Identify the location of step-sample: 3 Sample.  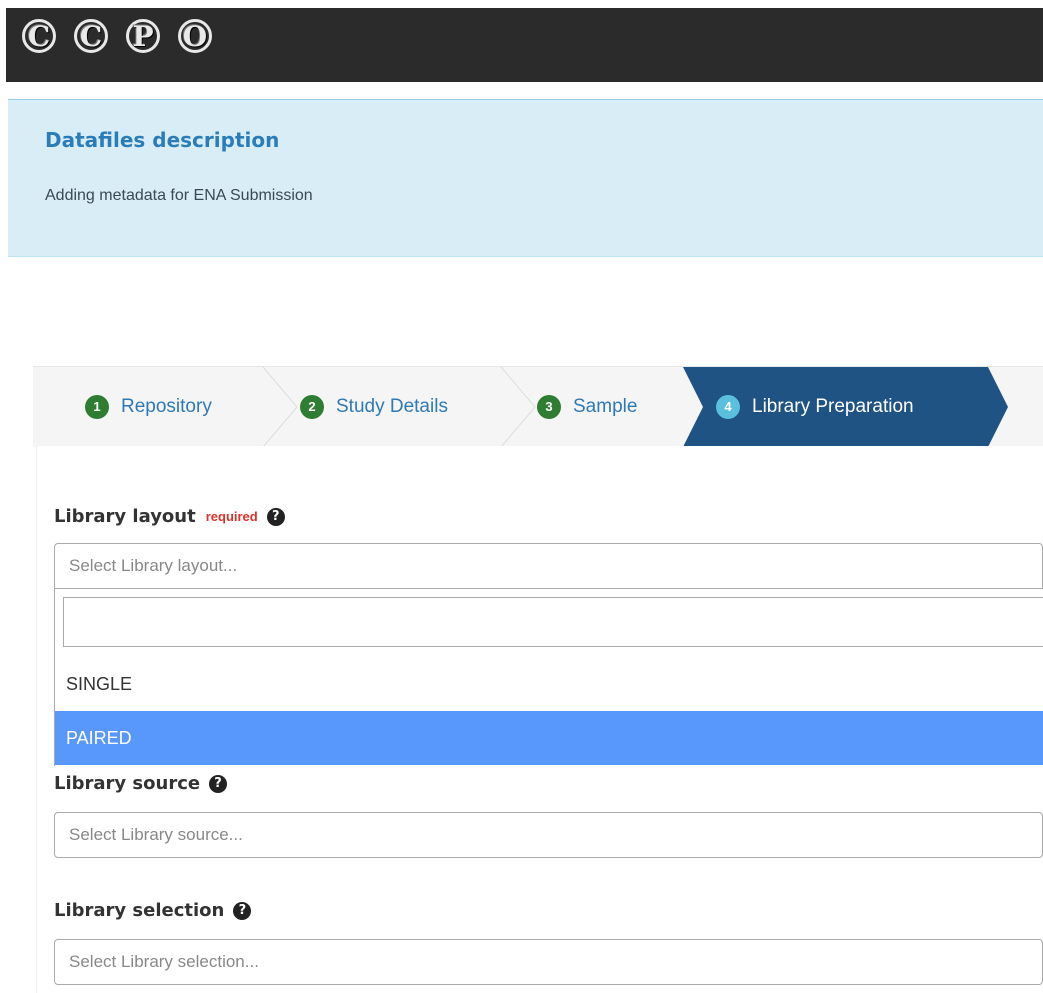
(587, 407).